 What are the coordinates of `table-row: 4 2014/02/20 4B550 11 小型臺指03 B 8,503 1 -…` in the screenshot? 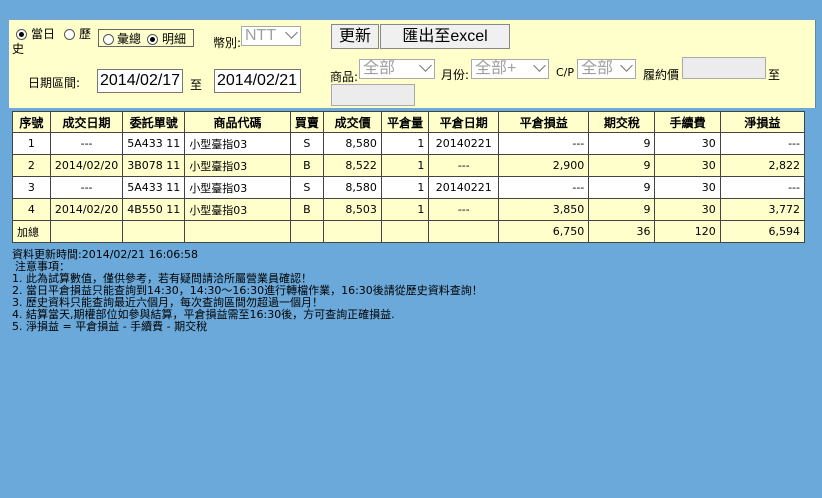 It's located at (409, 209).